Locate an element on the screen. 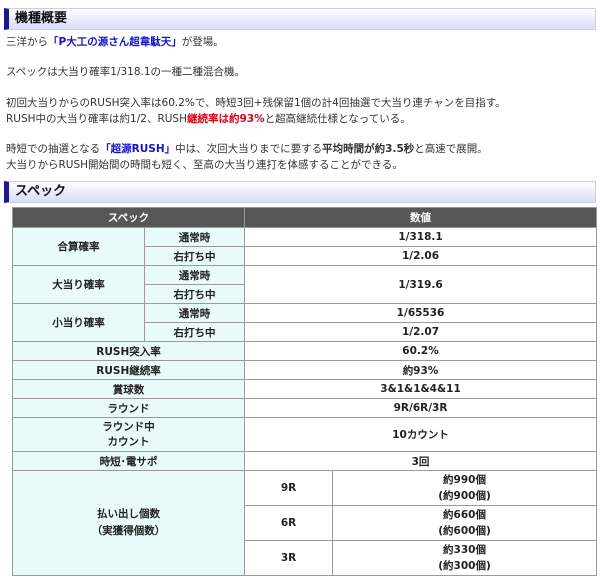 The height and width of the screenshot is (588, 600). row-label-gousan: 合算確率 is located at coordinates (78, 246).